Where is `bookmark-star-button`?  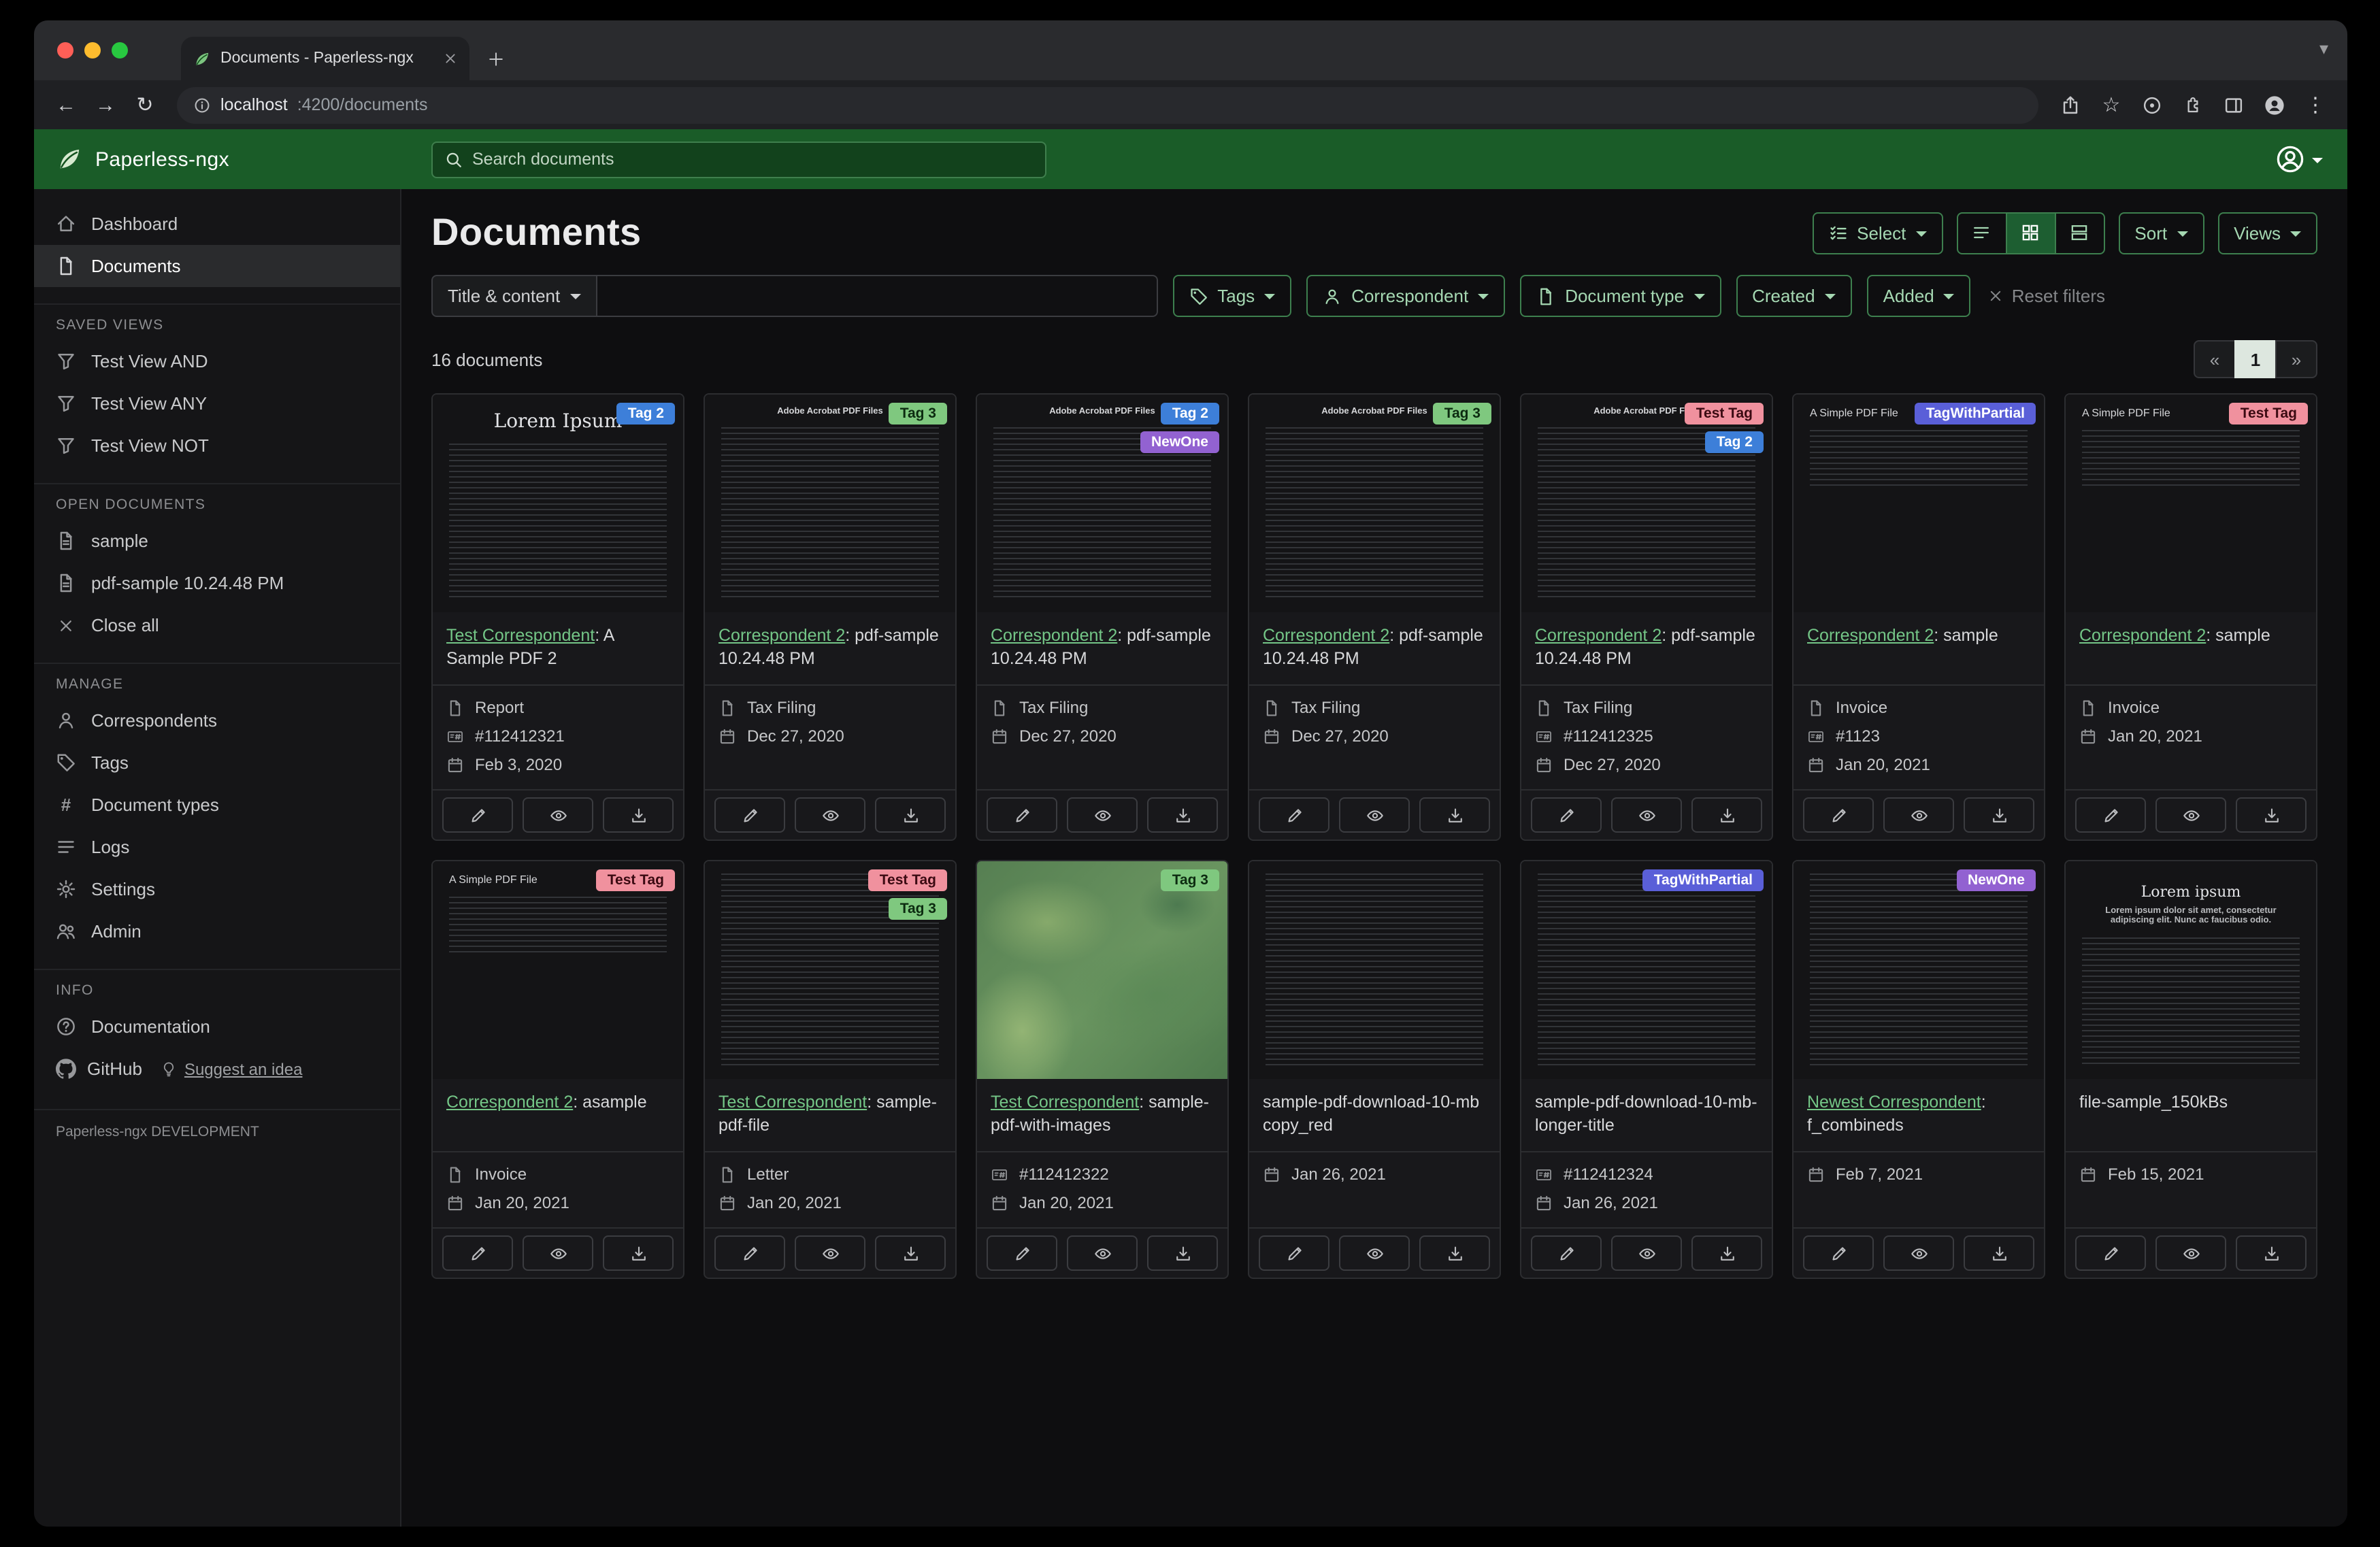 bookmark-star-button is located at coordinates (2111, 104).